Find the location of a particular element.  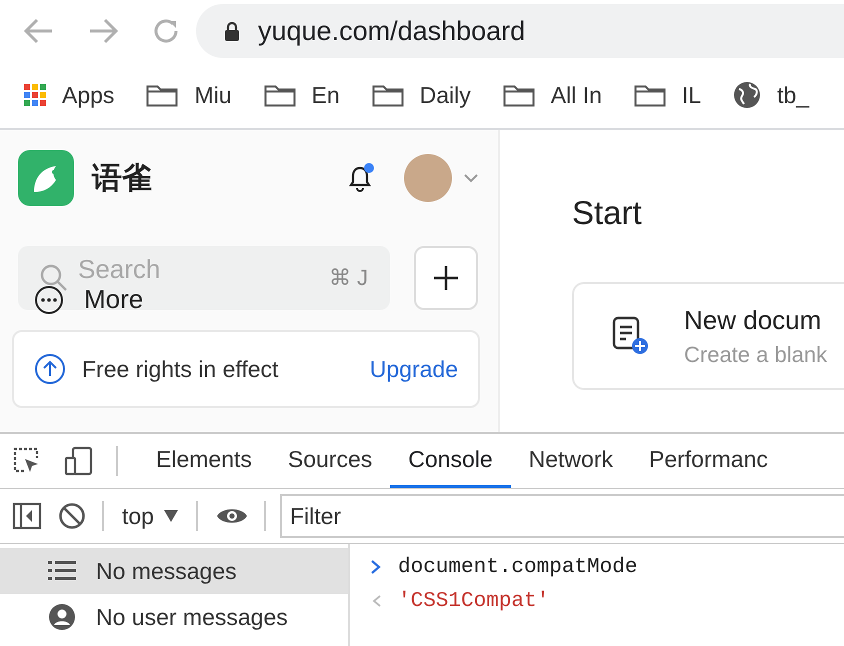

document-add-icon is located at coordinates (630, 336).